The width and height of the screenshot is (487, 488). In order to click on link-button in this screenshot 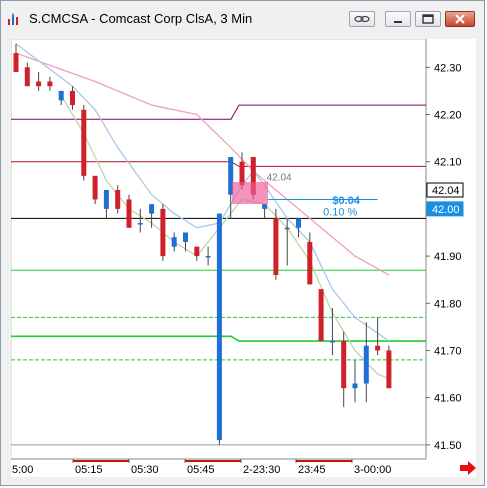, I will do `click(362, 19)`.